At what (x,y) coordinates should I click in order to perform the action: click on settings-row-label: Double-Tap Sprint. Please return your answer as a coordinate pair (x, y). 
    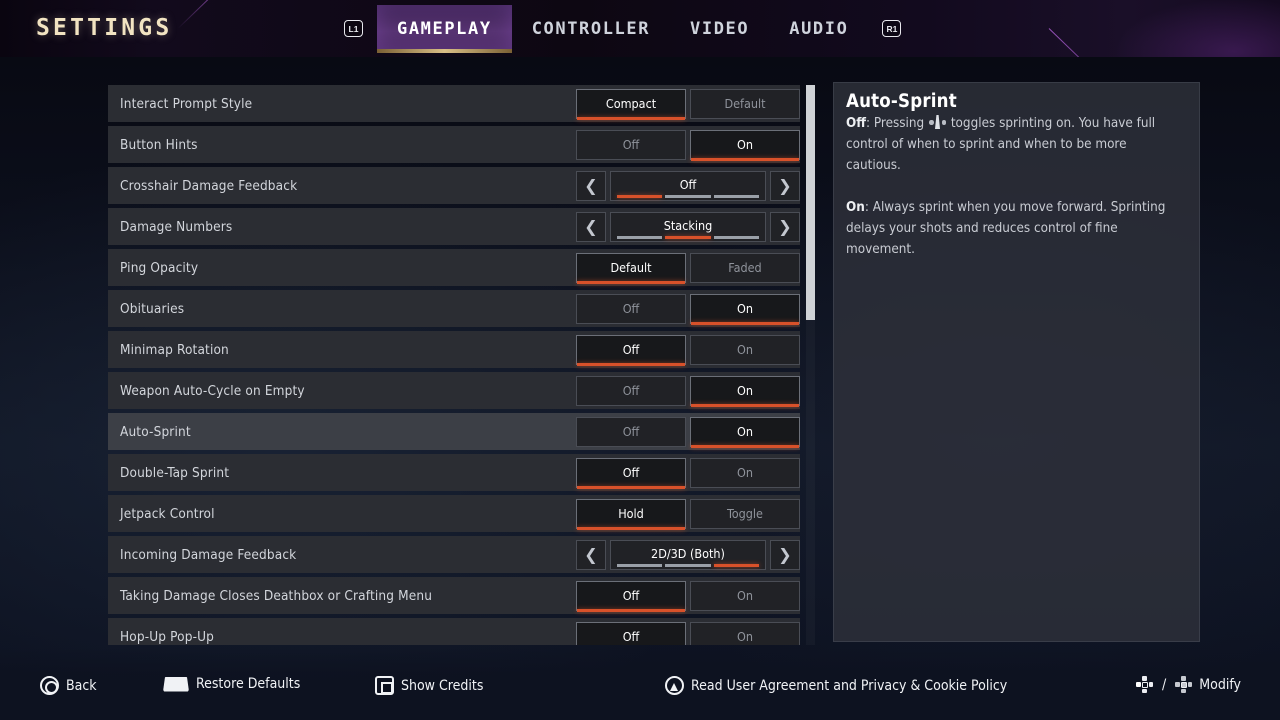
    Looking at the image, I should click on (175, 472).